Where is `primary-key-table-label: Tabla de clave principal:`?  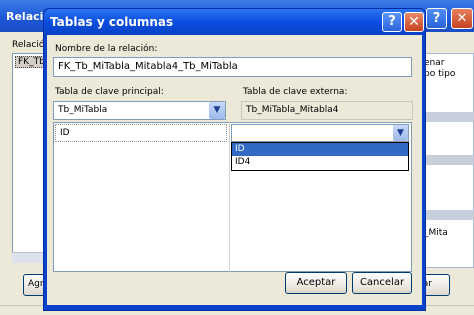
primary-key-table-label: Tabla de clave principal: is located at coordinates (109, 92).